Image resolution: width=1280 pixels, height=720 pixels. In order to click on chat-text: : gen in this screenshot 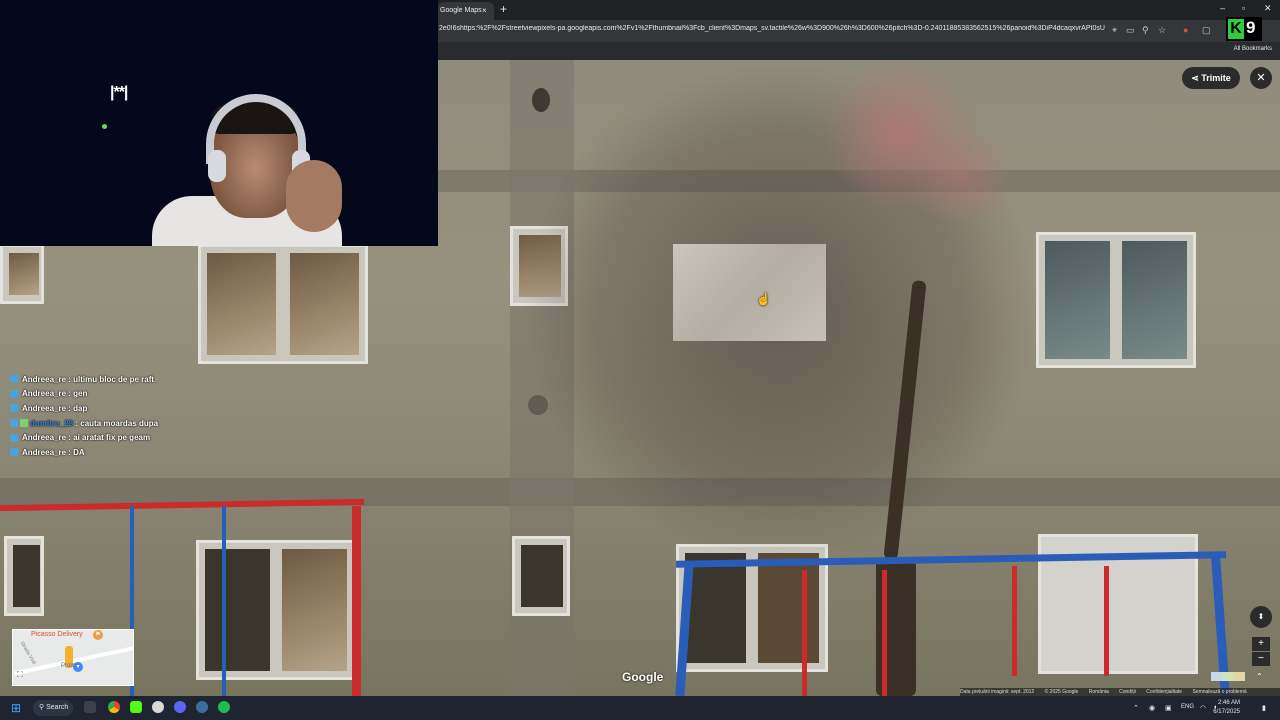, I will do `click(78, 394)`.